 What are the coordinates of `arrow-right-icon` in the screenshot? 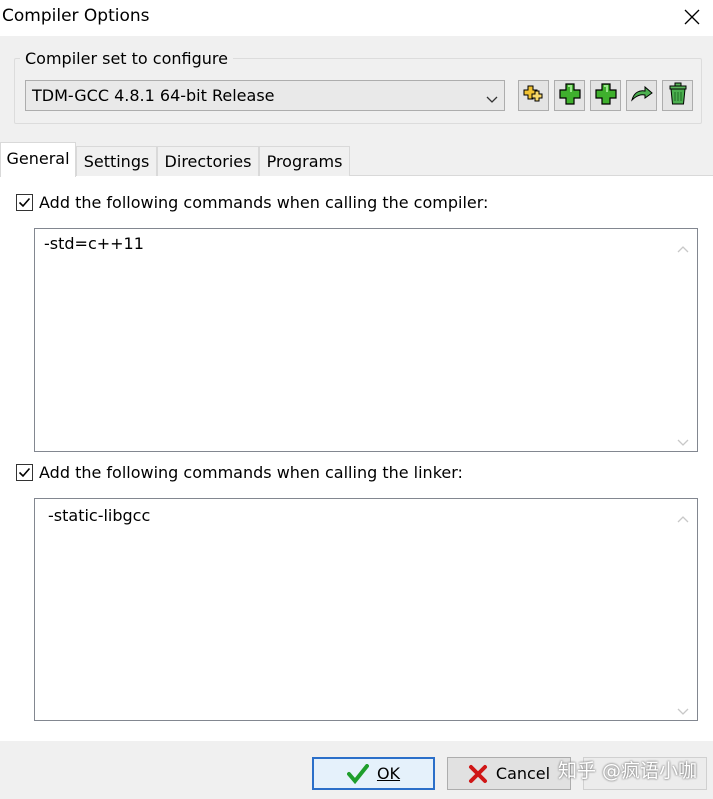 It's located at (642, 96).